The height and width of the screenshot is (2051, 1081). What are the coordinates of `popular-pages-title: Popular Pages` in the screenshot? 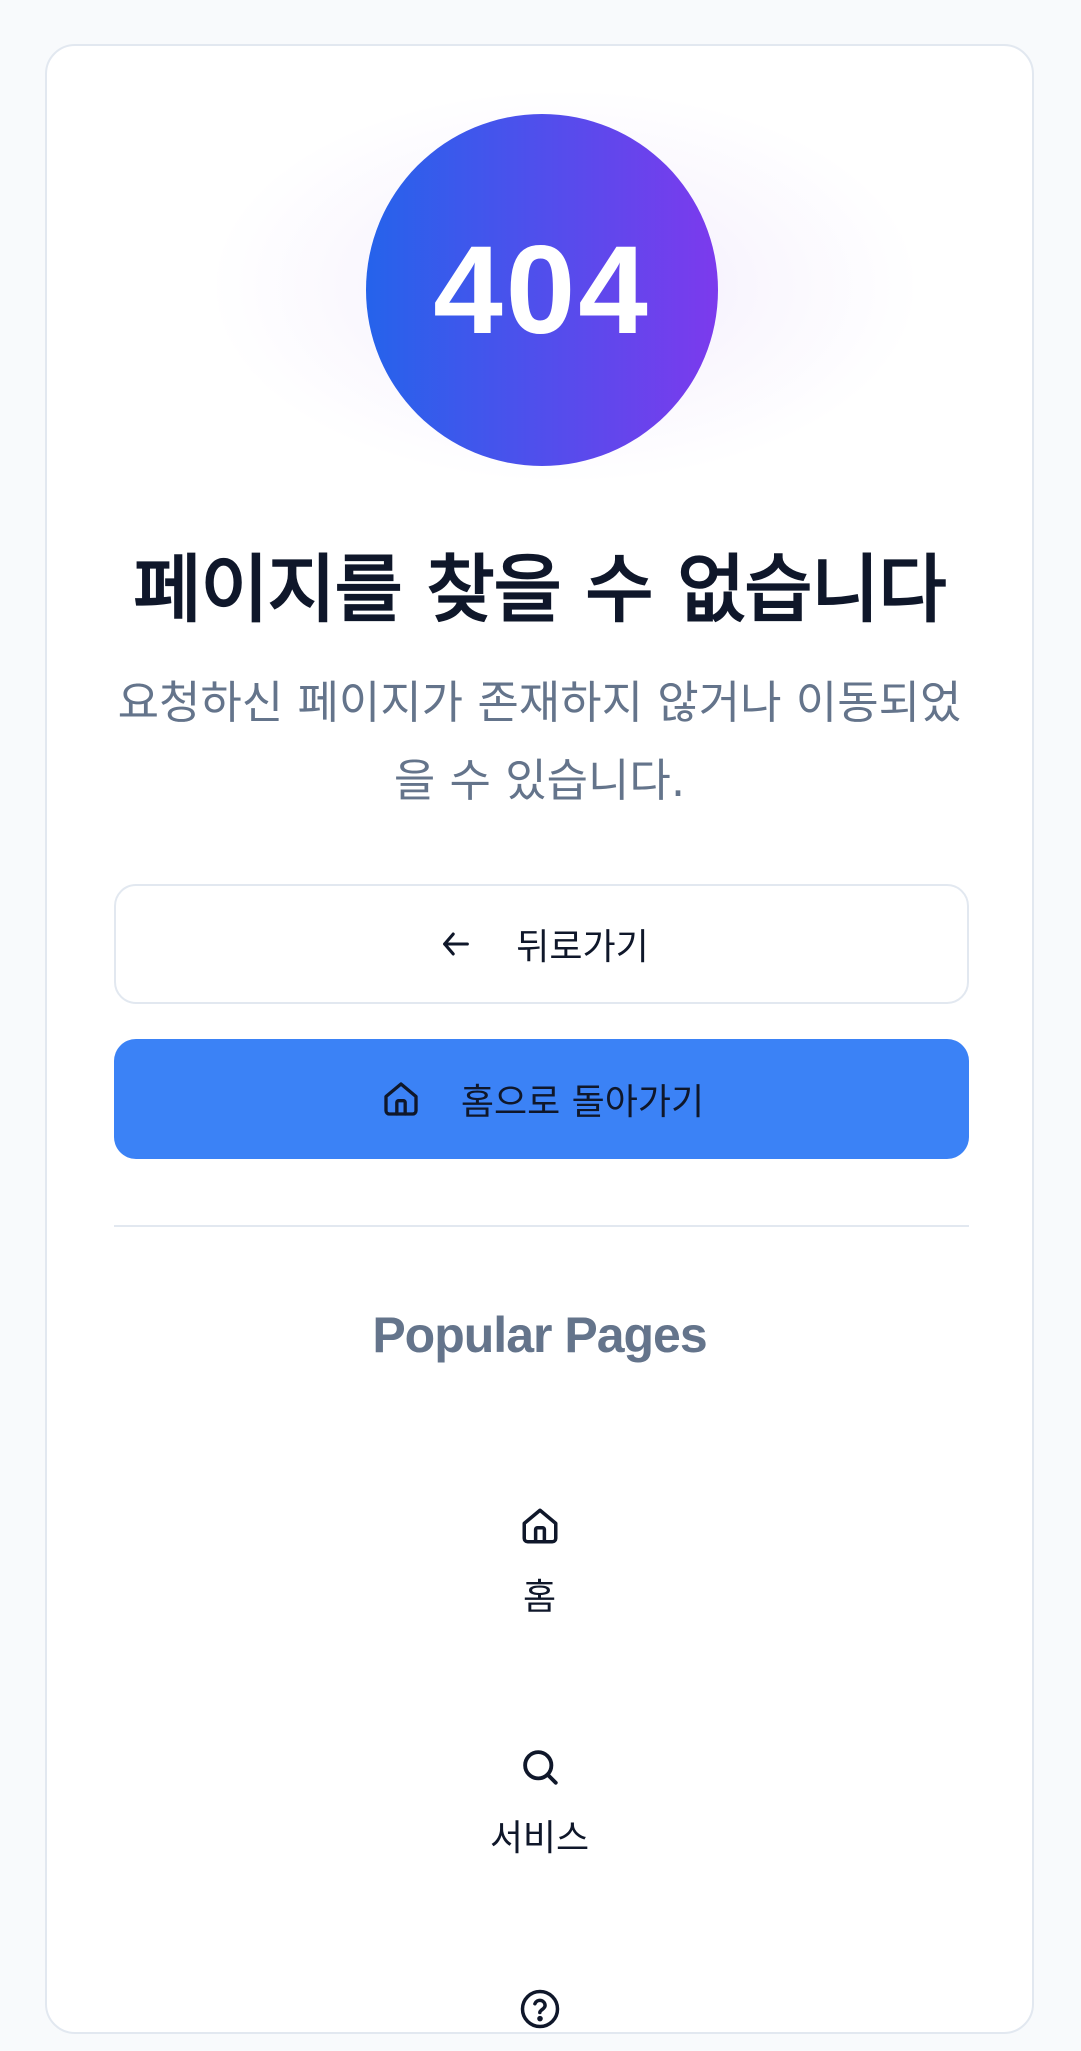 It's located at (539, 1335).